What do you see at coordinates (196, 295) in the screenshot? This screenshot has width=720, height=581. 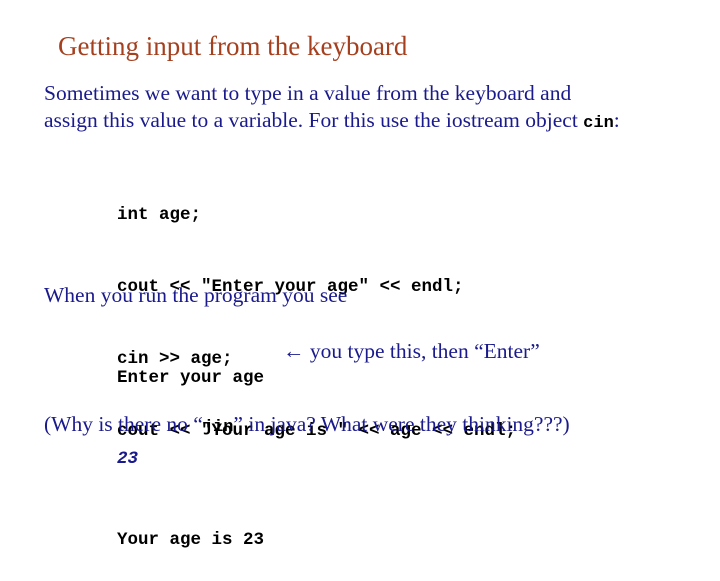 I see `run-intro: When you run the program you see` at bounding box center [196, 295].